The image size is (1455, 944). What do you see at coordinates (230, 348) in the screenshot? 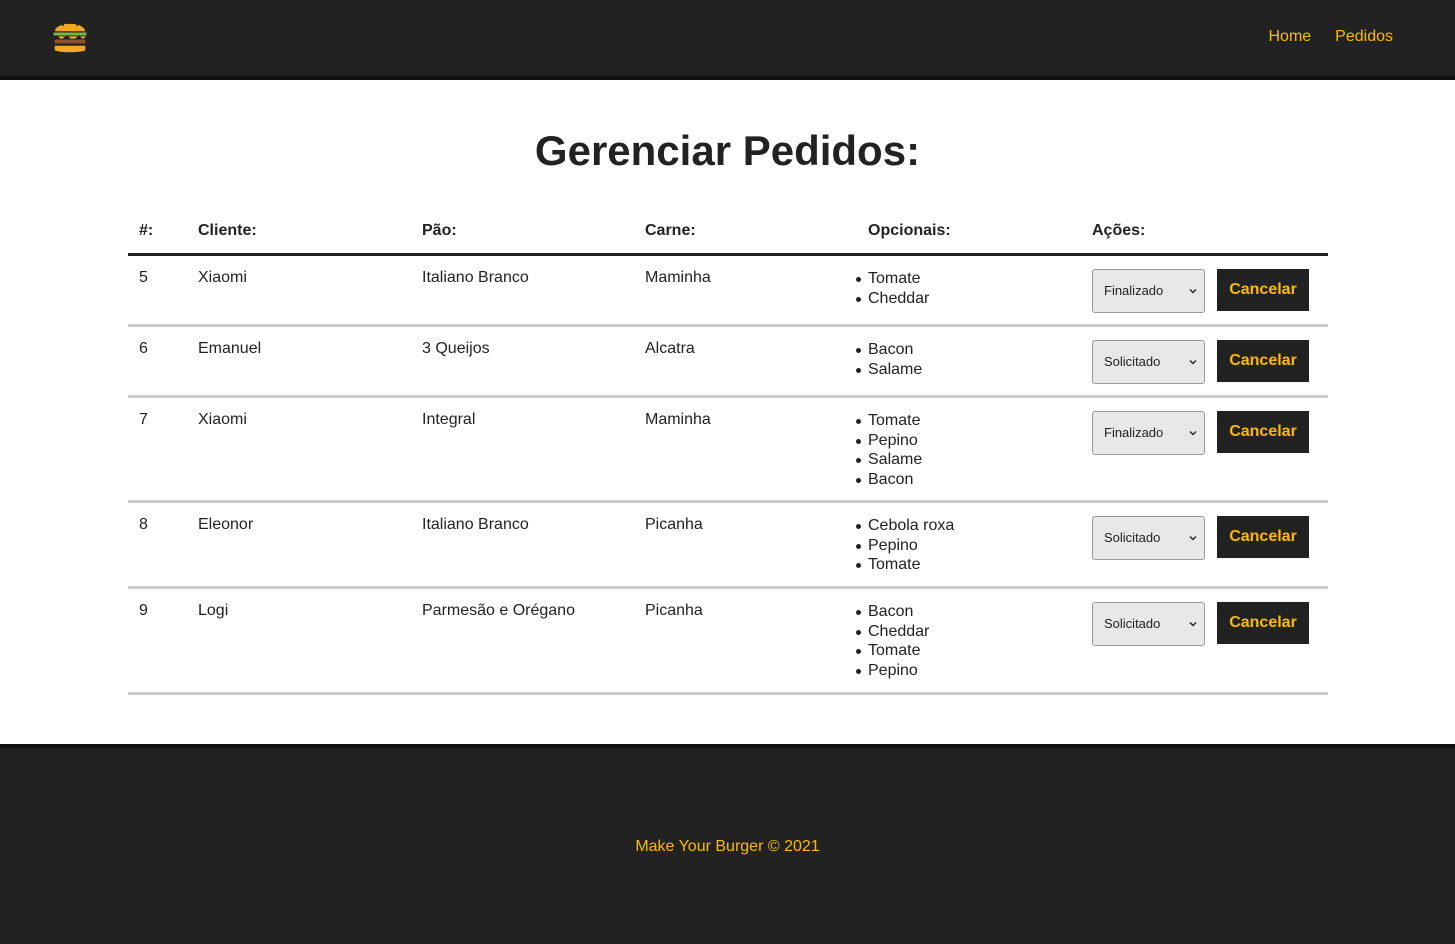
I see `order-cliente: Emanuel` at bounding box center [230, 348].